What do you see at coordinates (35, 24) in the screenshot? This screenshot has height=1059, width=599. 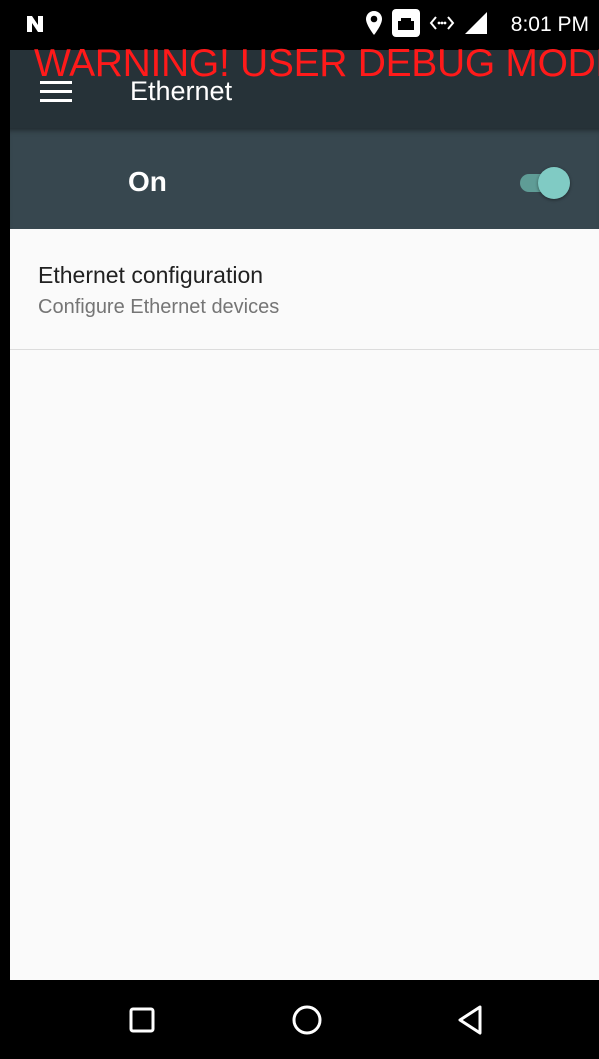 I see `n-notification-icon` at bounding box center [35, 24].